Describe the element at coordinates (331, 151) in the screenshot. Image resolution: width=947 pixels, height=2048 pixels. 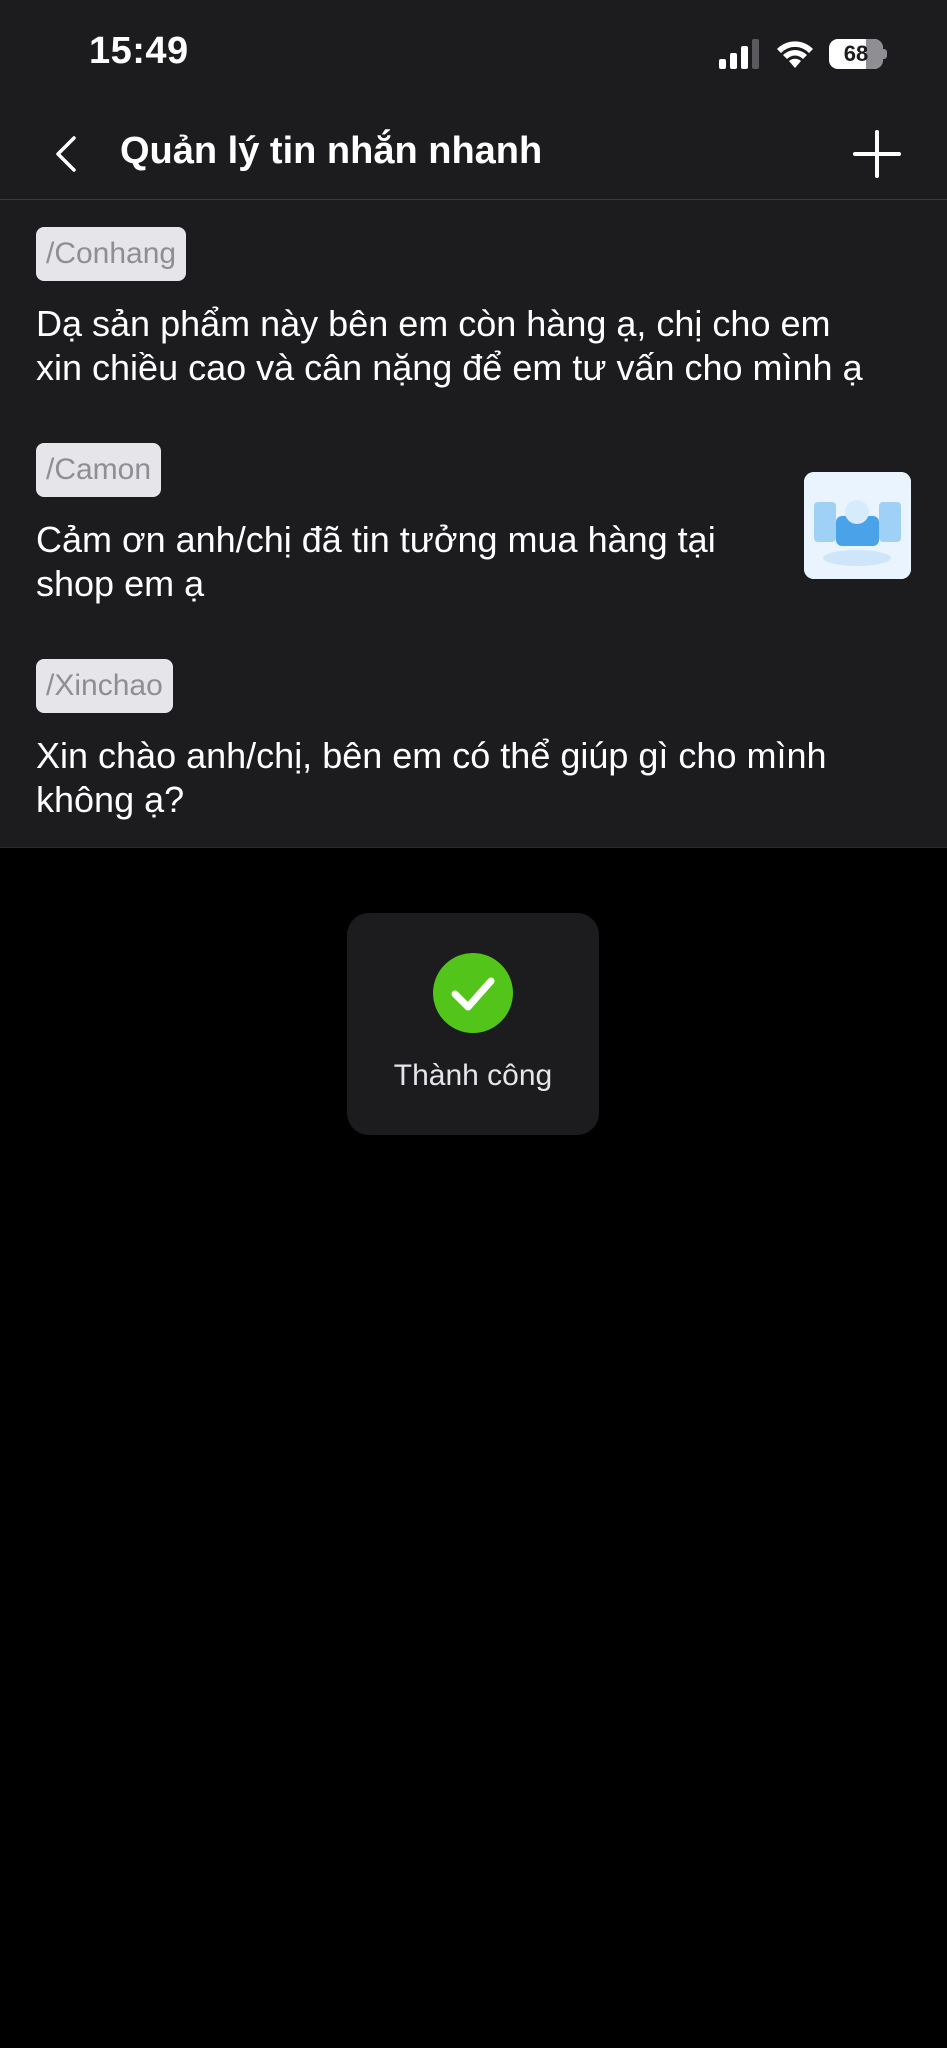
I see `page-title: Quản lý tin nhắn nhanh` at that location.